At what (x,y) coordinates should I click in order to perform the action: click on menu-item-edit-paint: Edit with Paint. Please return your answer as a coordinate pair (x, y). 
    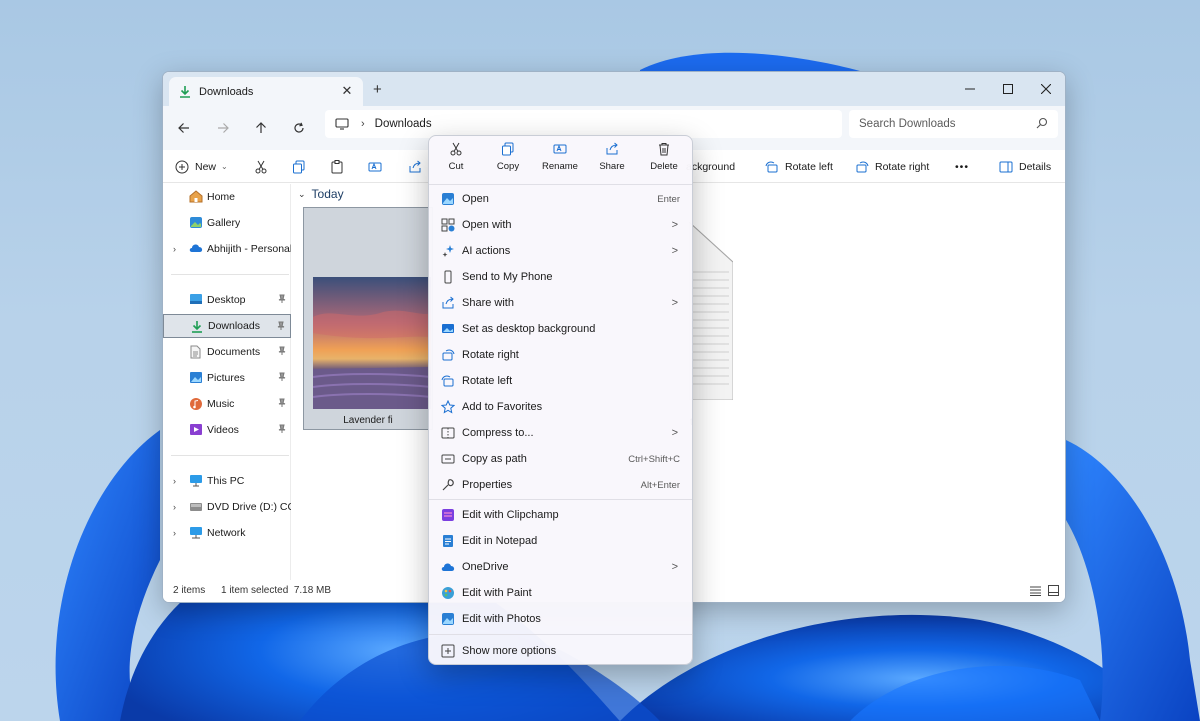
    Looking at the image, I should click on (560, 593).